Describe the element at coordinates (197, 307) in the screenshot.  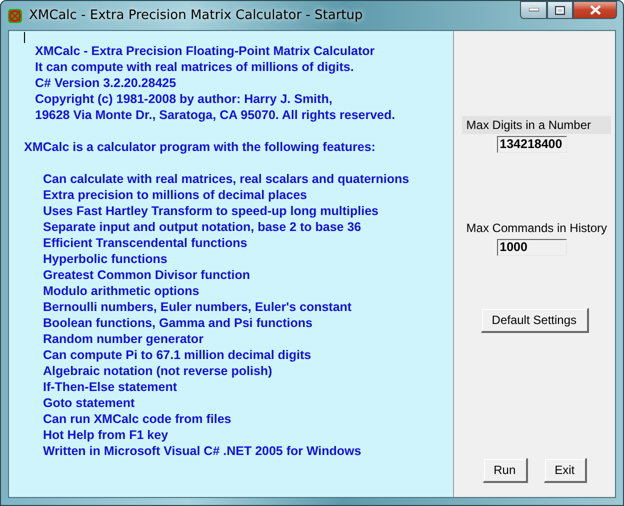
I see `feature-item: Bernoulli numbers, Euler numbers, Euler's constant` at that location.